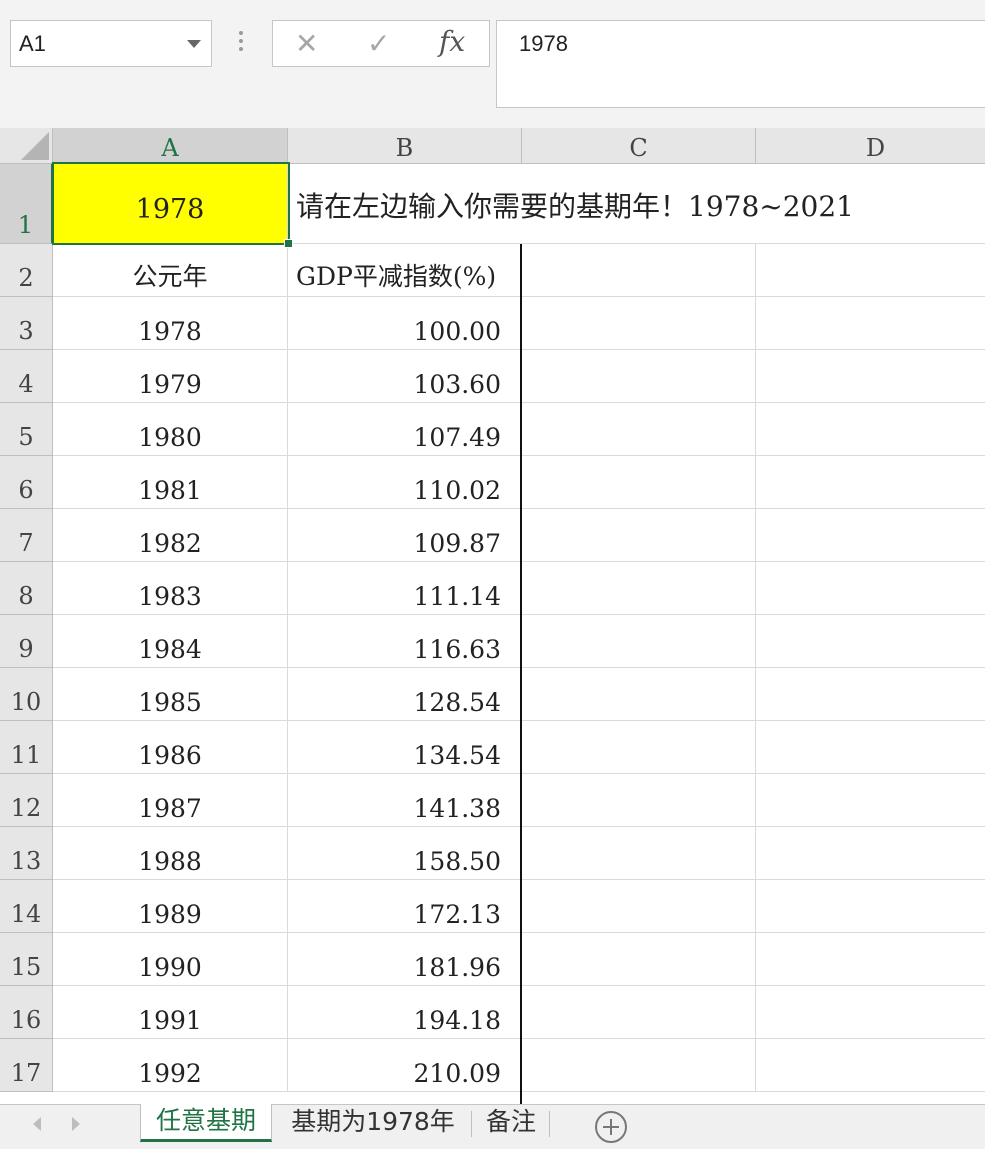  Describe the element at coordinates (452, 42) in the screenshot. I see `insert-function-icon: fx` at that location.